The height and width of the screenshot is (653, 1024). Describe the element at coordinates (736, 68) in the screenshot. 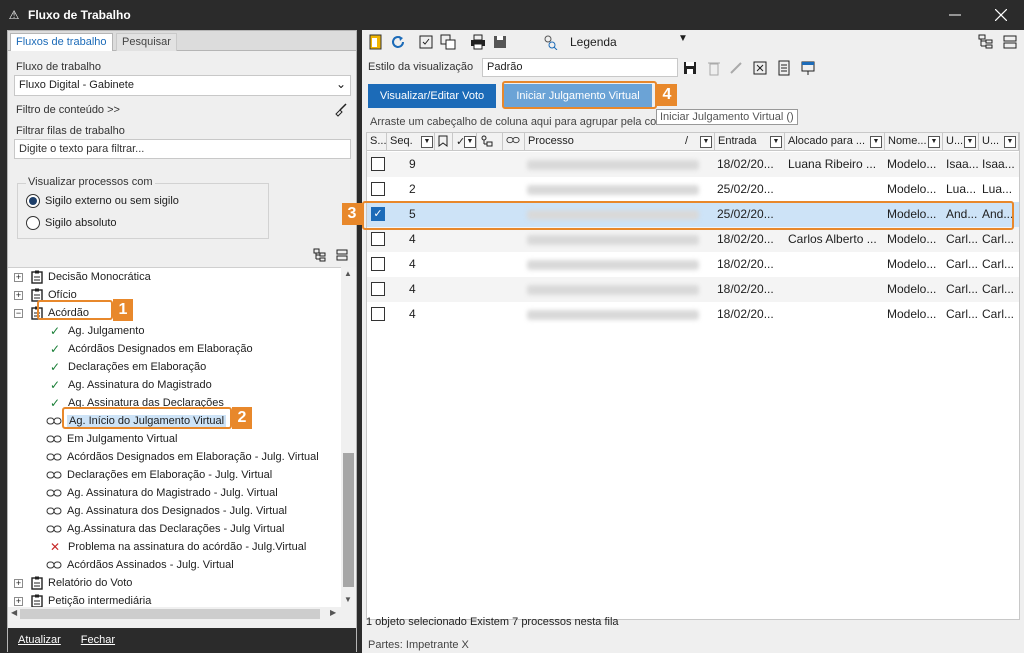

I see `edit-icon` at that location.